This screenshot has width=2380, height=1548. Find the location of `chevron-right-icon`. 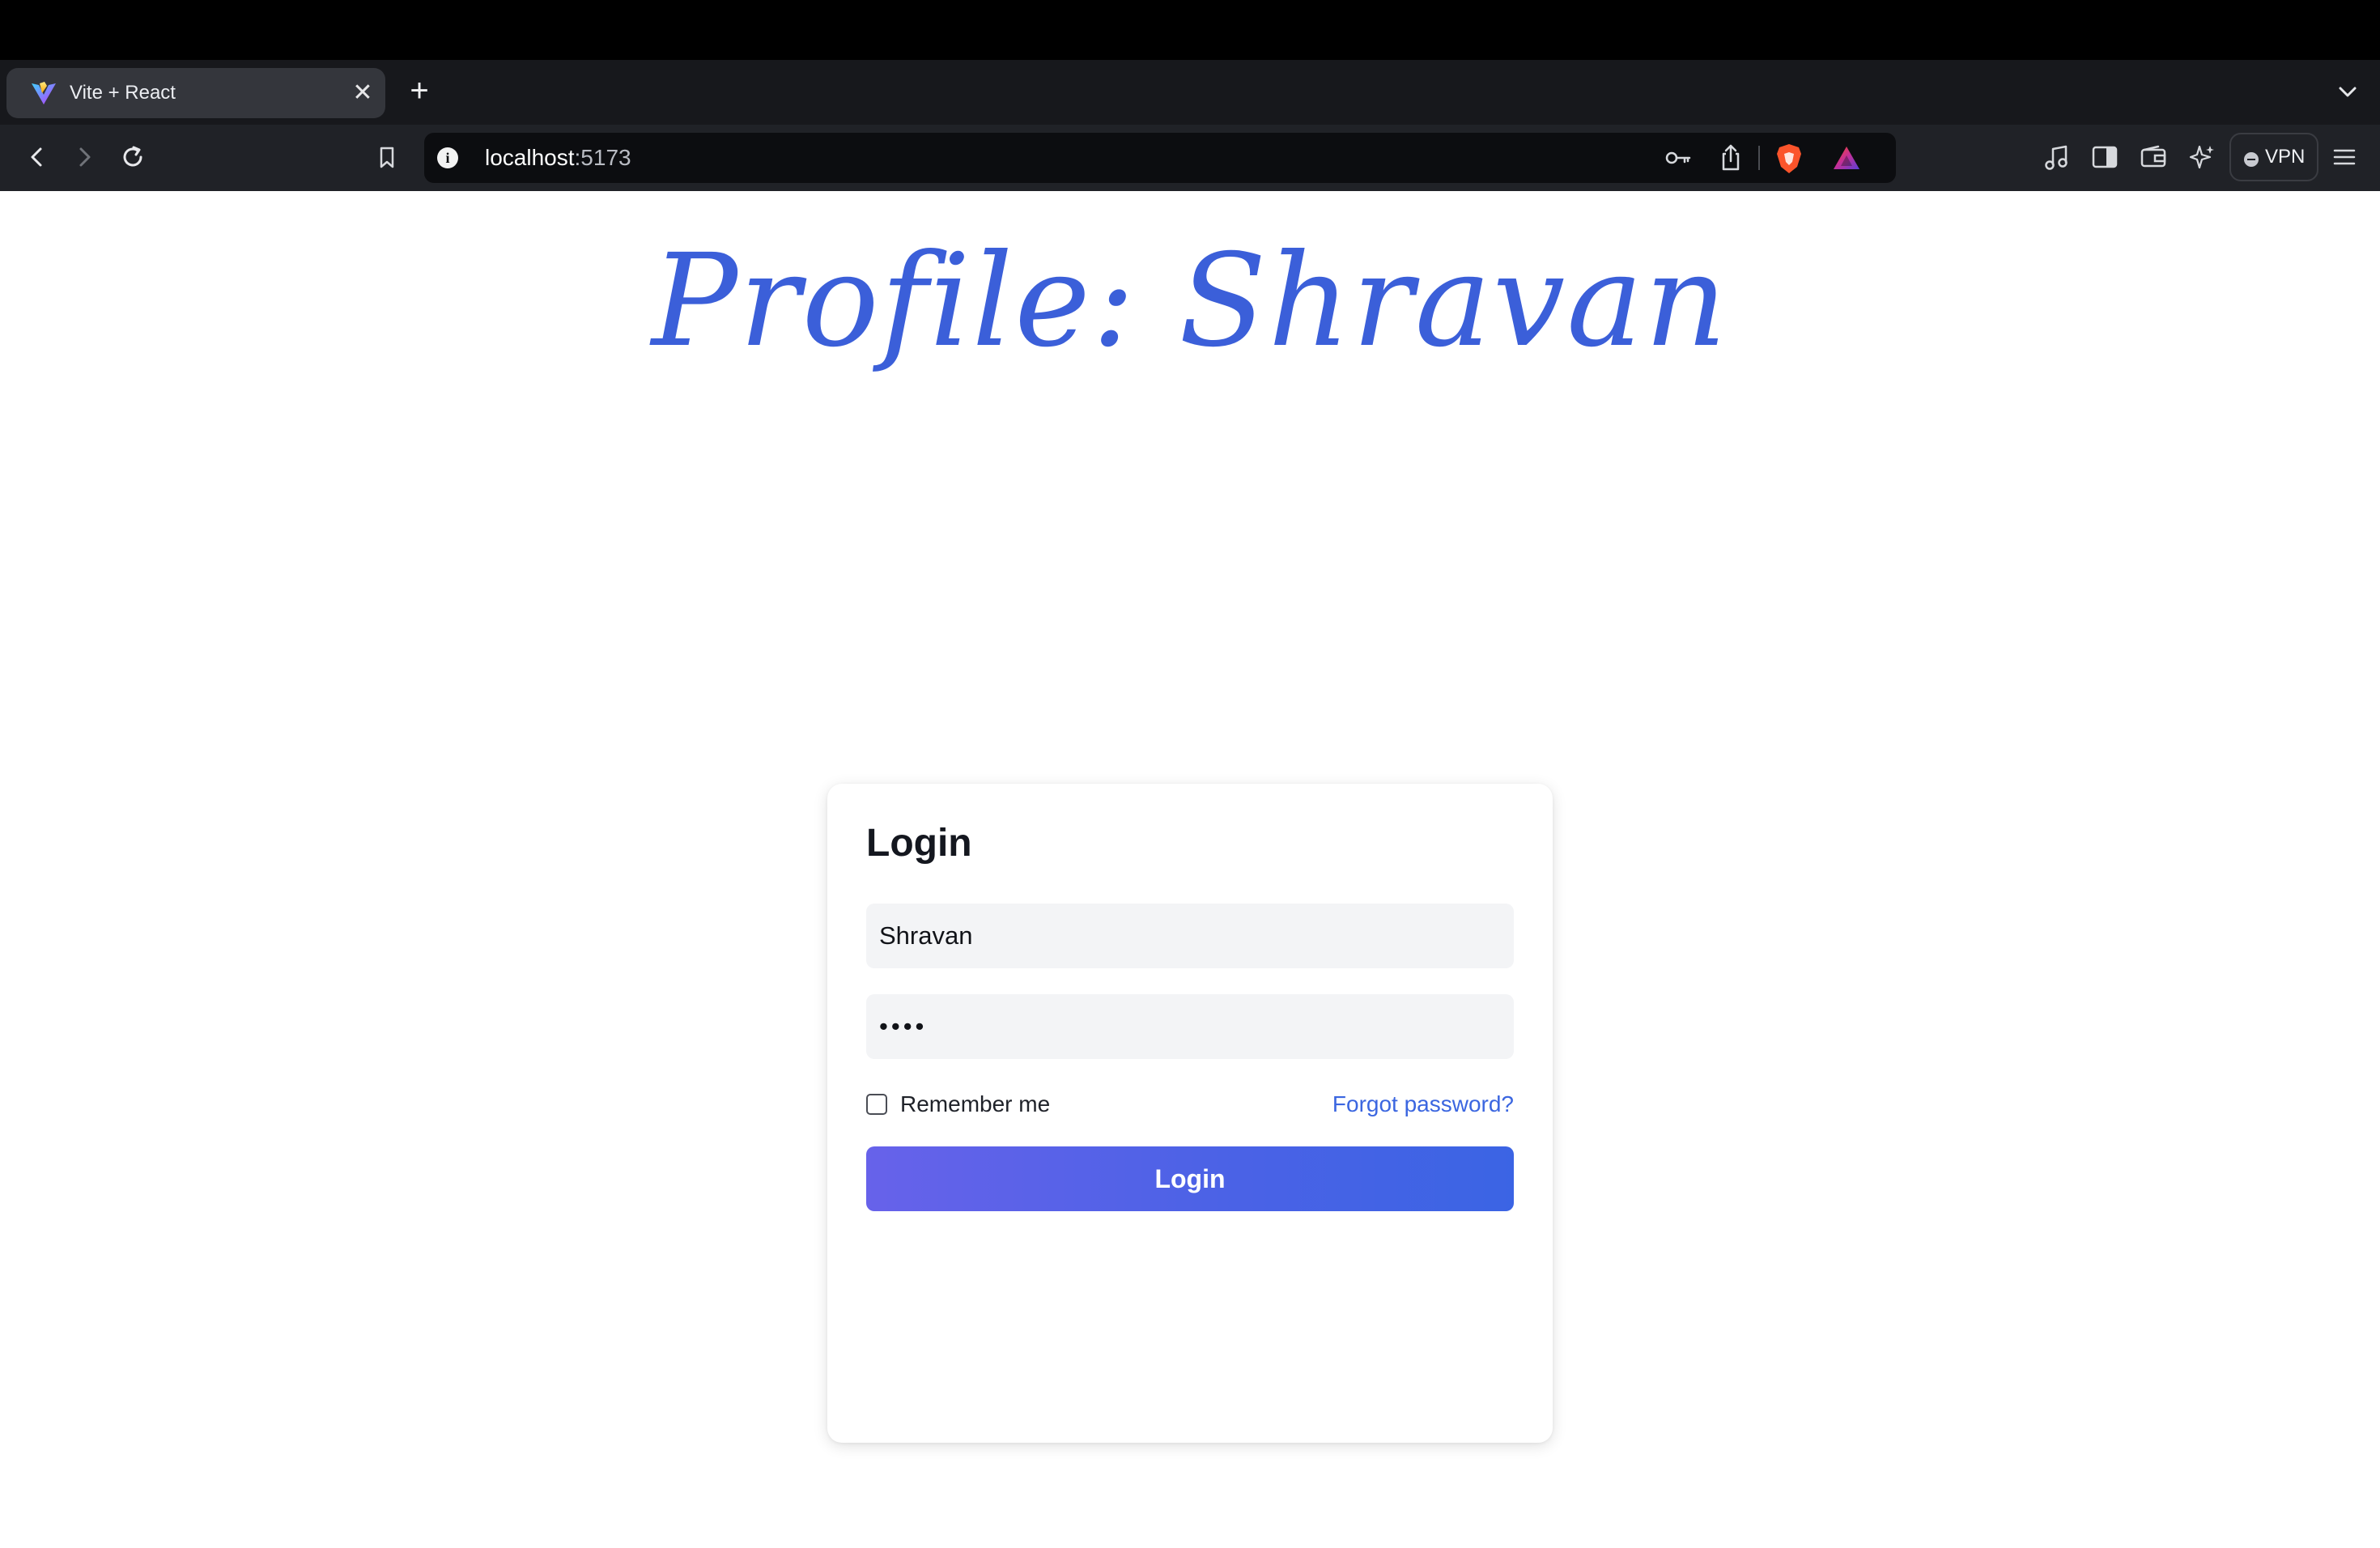

chevron-right-icon is located at coordinates (85, 157).